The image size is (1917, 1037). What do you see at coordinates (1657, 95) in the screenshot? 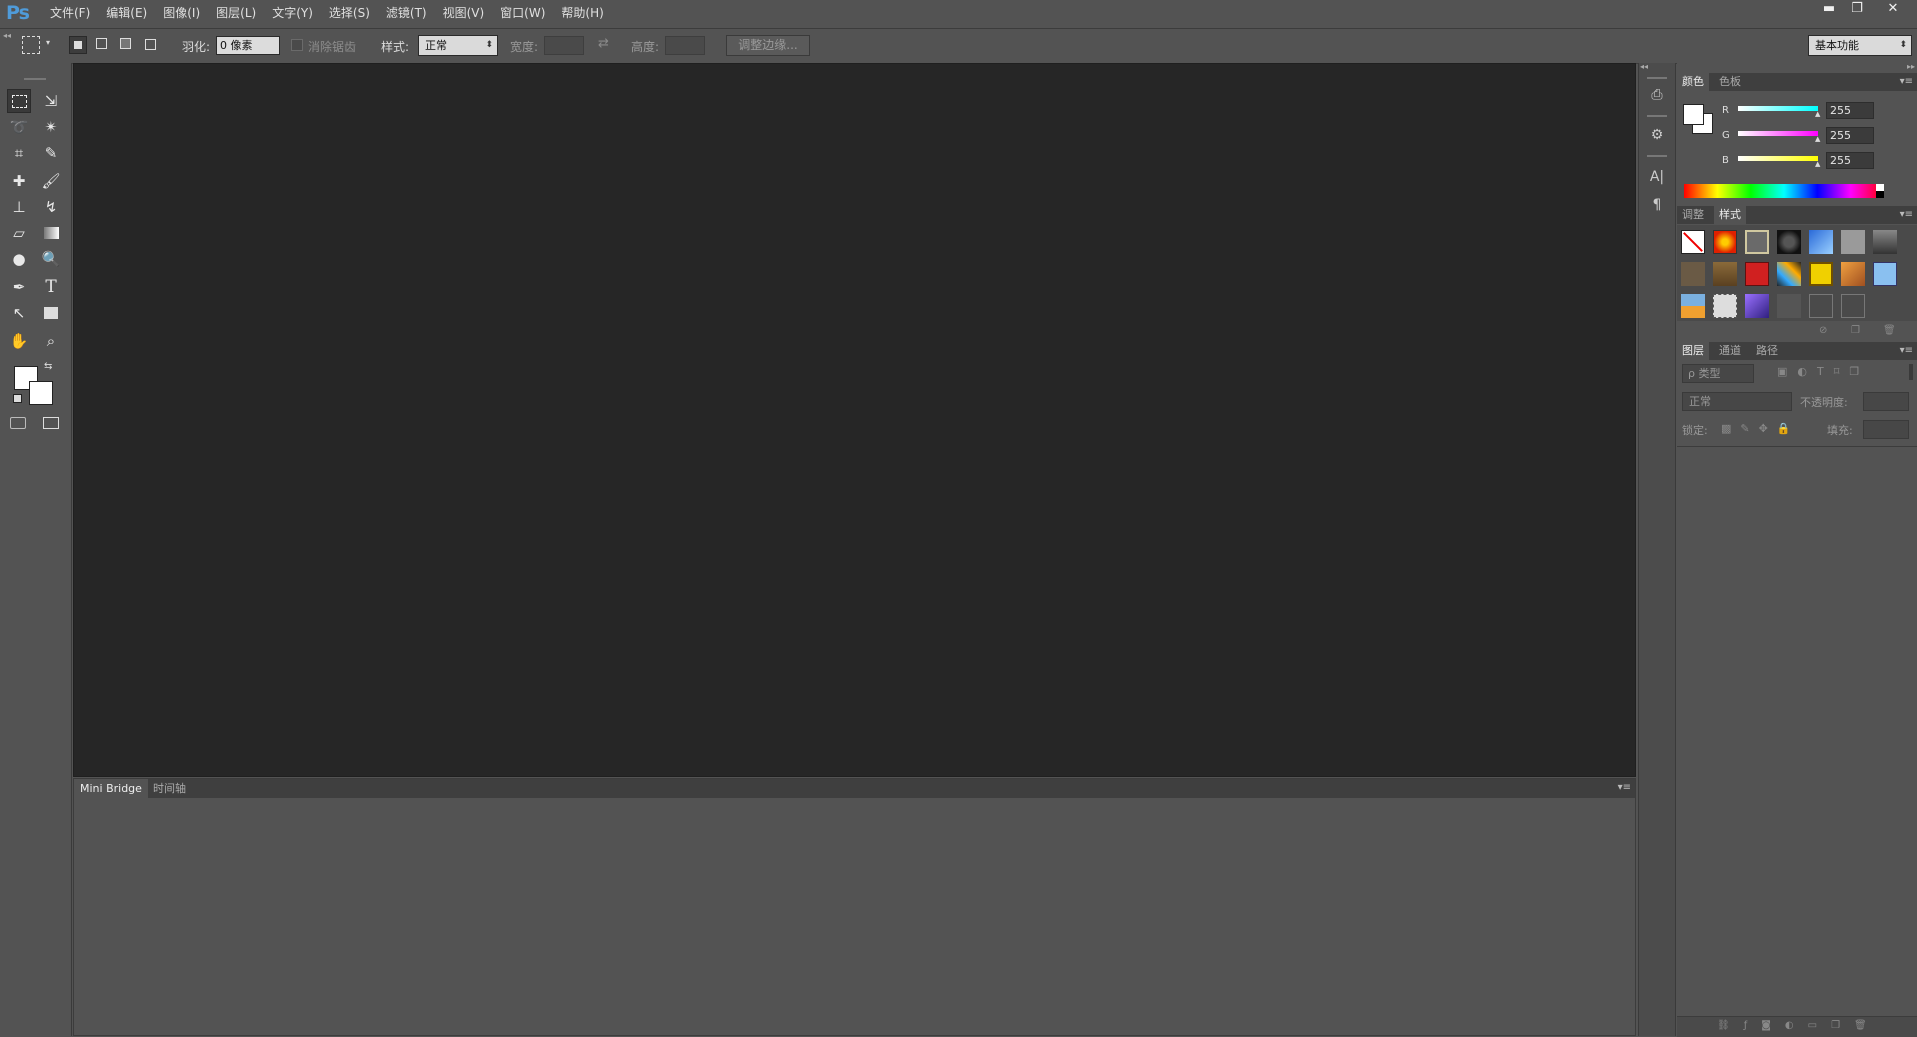
I see `history-panel-icon: ⎙` at bounding box center [1657, 95].